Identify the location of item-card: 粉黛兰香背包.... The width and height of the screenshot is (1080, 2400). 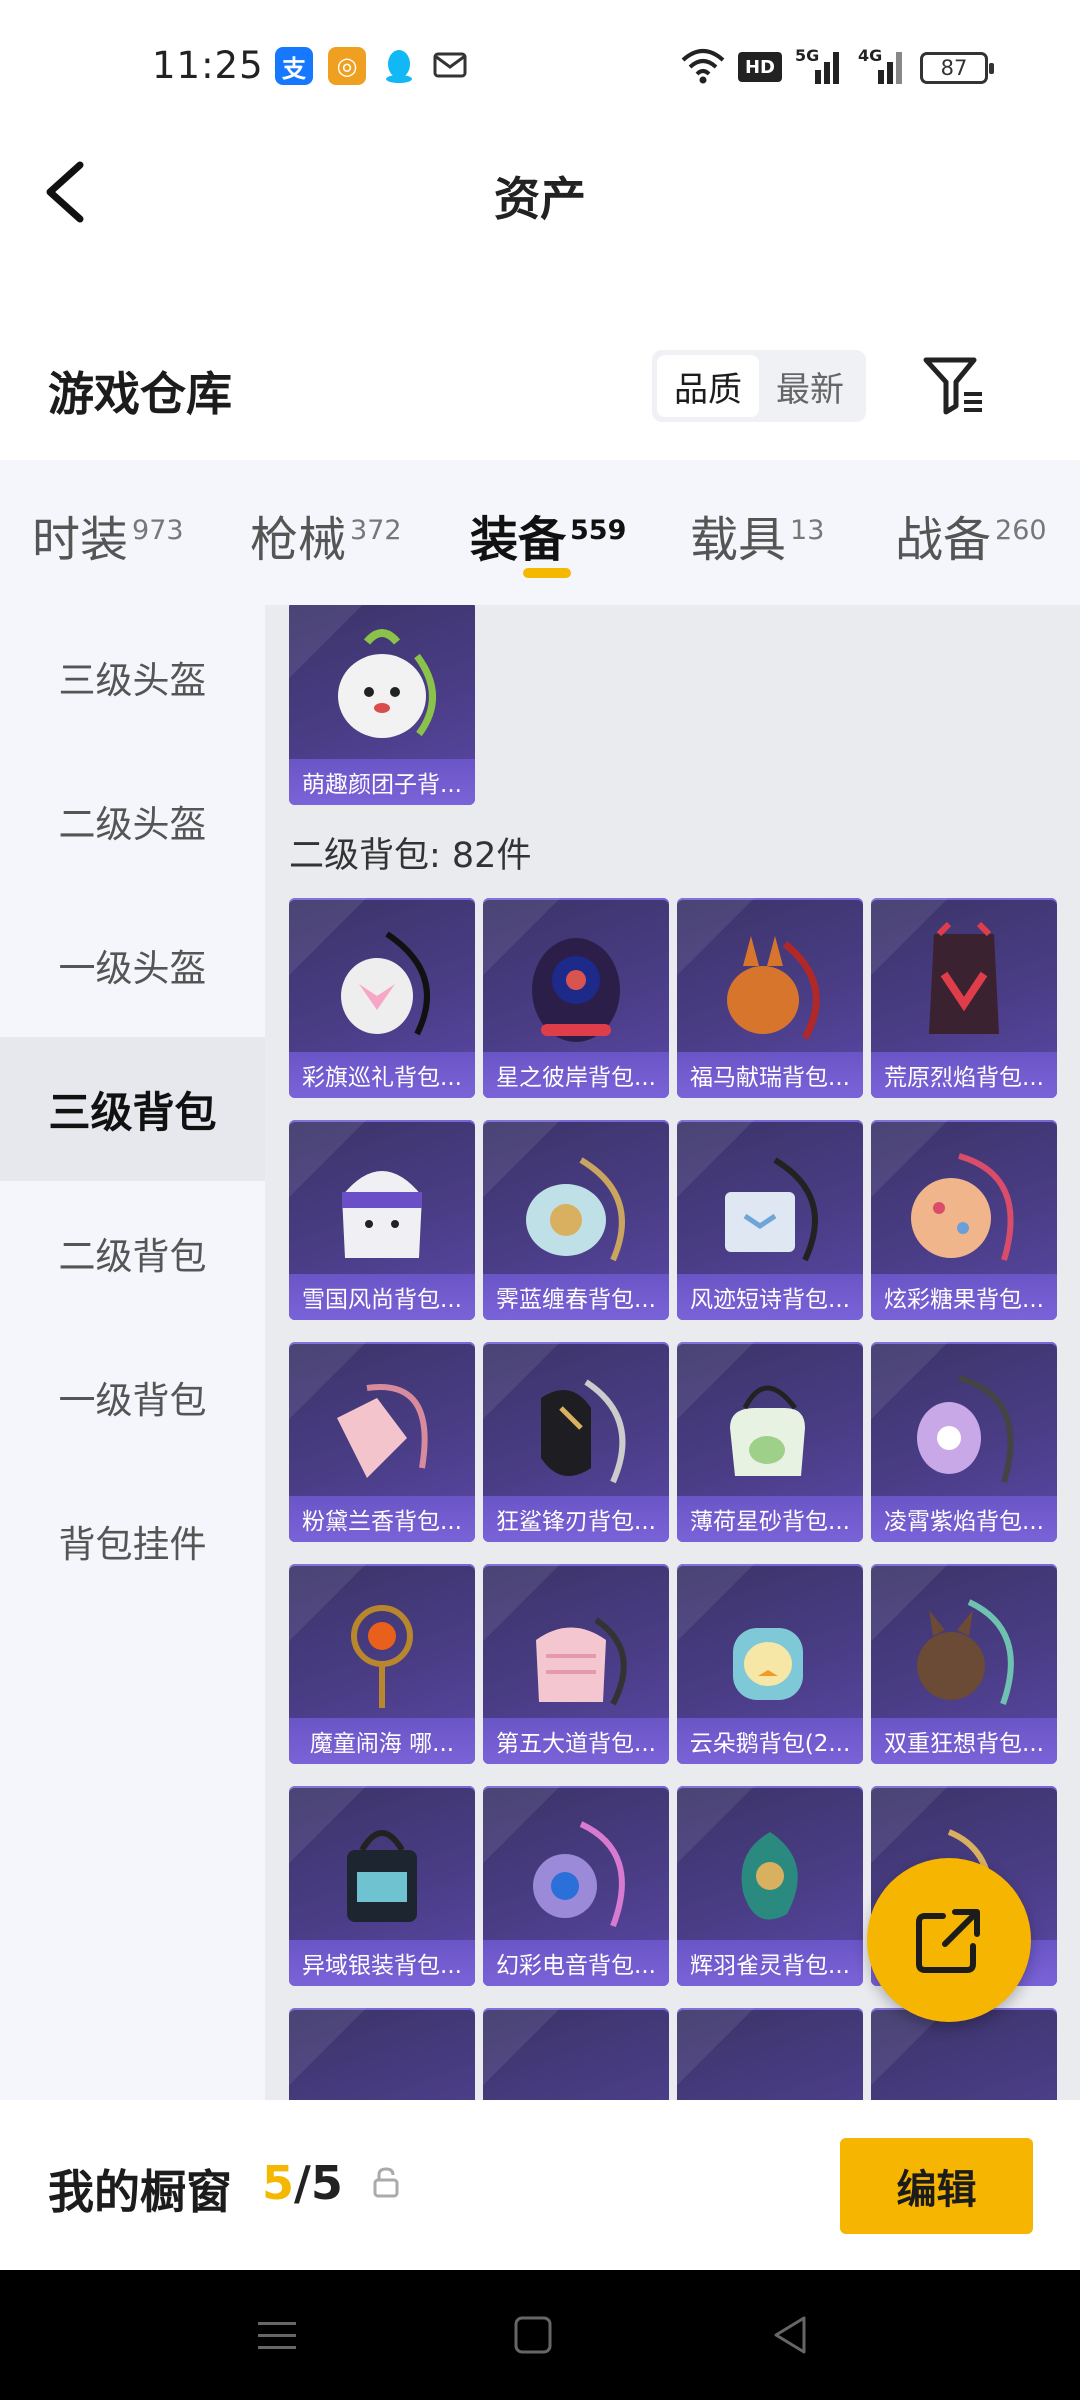
(382, 1442).